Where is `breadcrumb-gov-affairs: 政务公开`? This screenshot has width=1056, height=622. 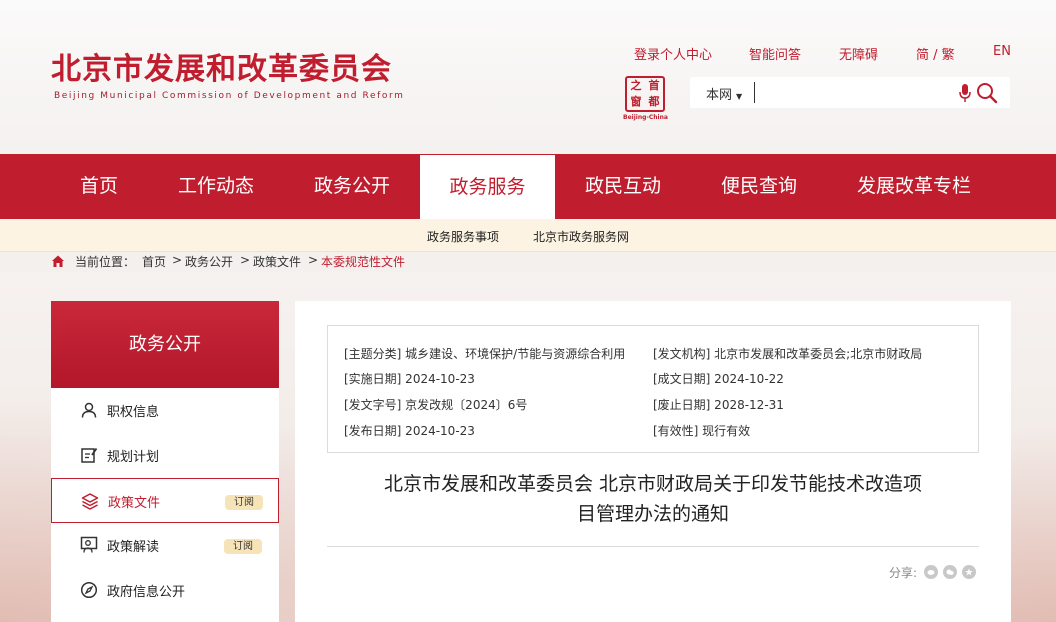
breadcrumb-gov-affairs: 政务公开 is located at coordinates (209, 261).